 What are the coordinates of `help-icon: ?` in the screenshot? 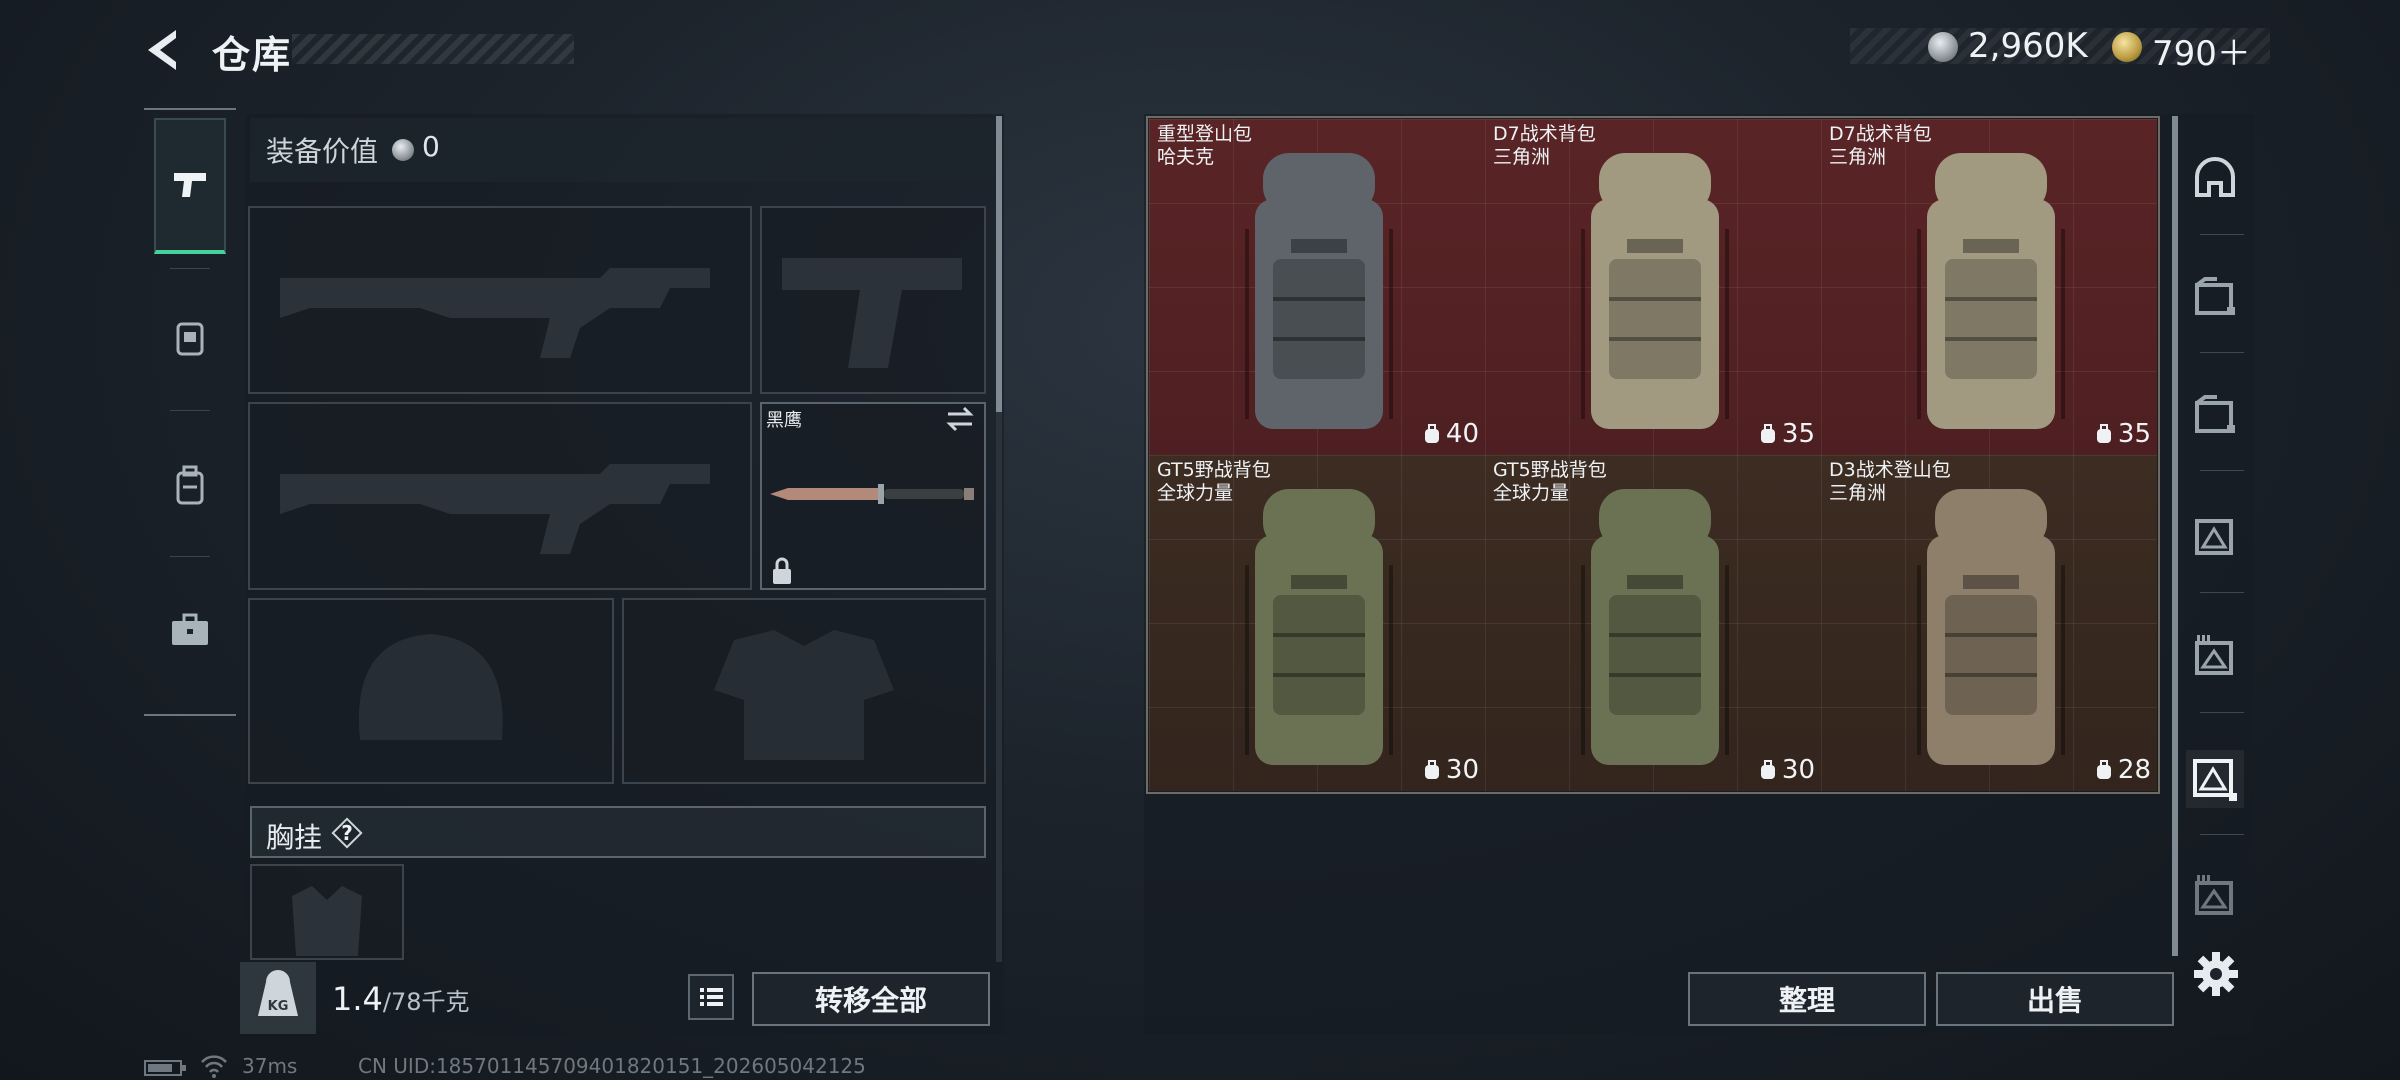 It's located at (347, 833).